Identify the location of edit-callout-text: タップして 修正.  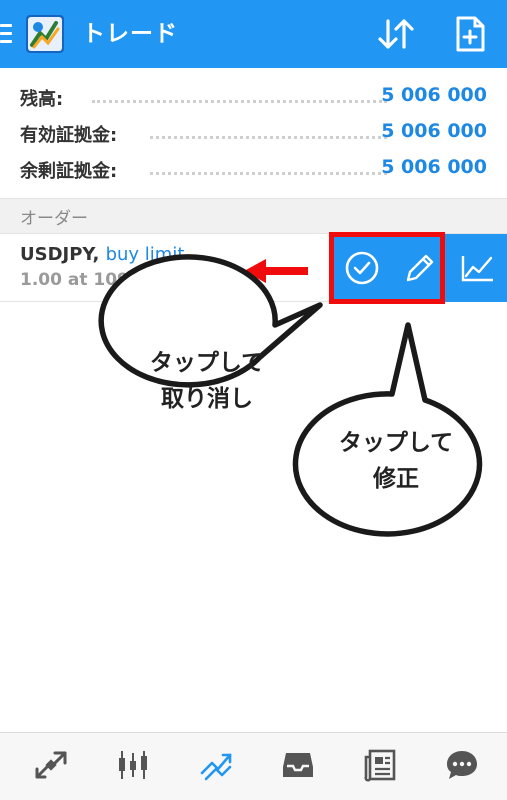
(396, 461).